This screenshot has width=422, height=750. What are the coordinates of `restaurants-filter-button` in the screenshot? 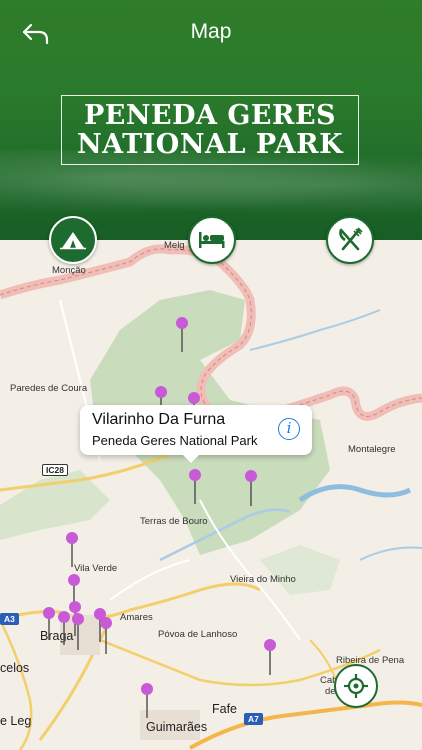 It's located at (350, 240).